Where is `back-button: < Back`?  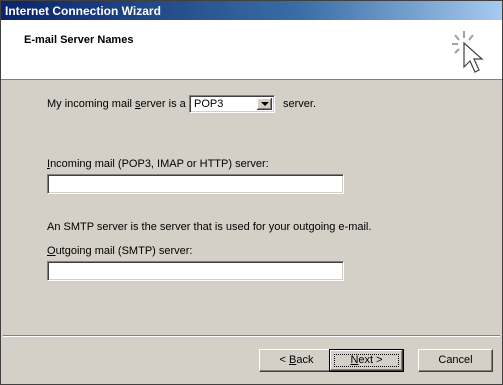
back-button: < Back is located at coordinates (296, 360).